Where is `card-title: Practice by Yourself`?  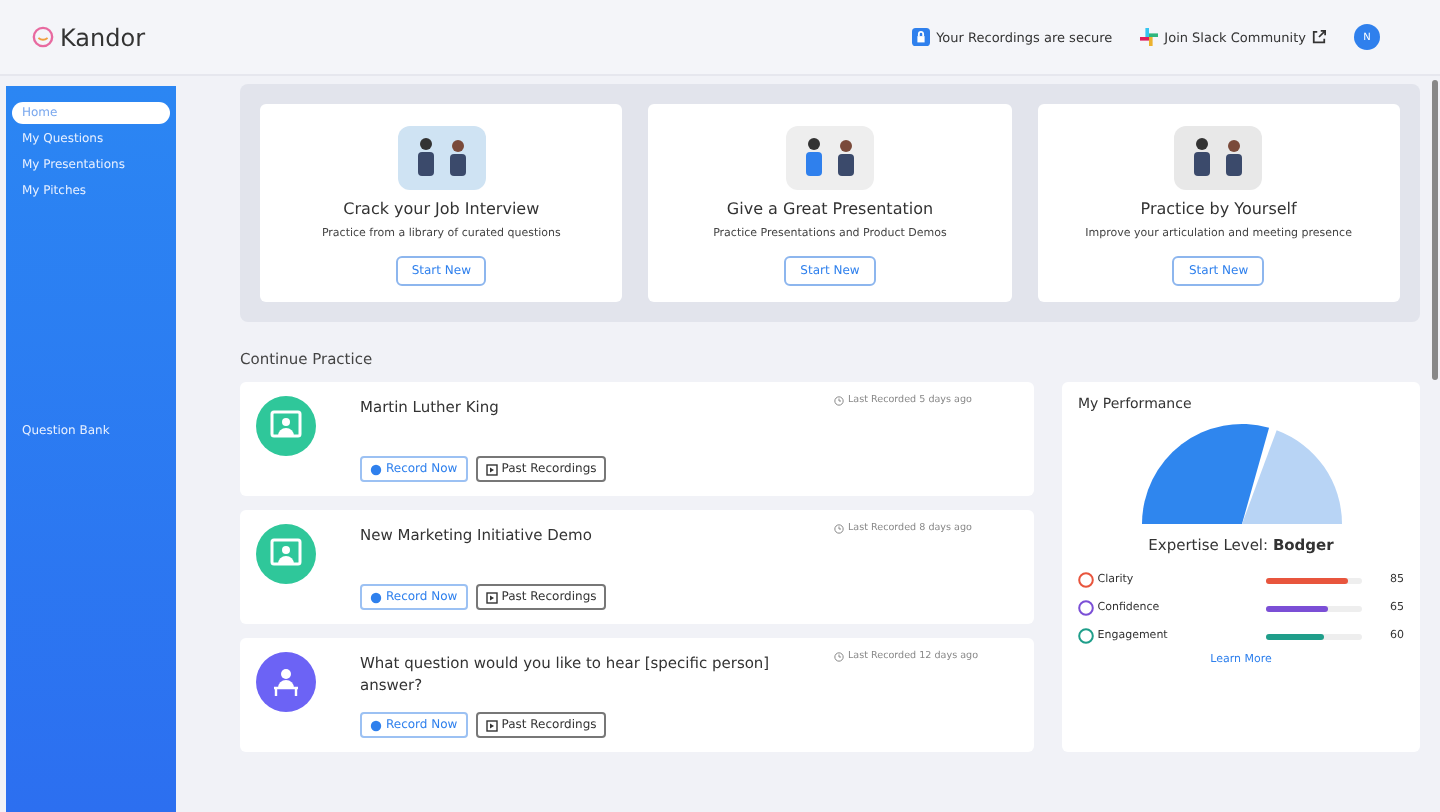 card-title: Practice by Yourself is located at coordinates (1218, 209).